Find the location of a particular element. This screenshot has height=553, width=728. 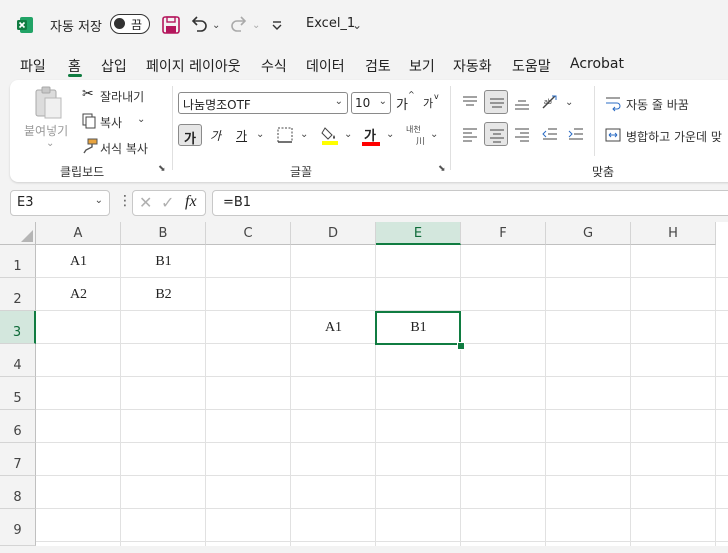

copy-label: 복사 is located at coordinates (111, 122).